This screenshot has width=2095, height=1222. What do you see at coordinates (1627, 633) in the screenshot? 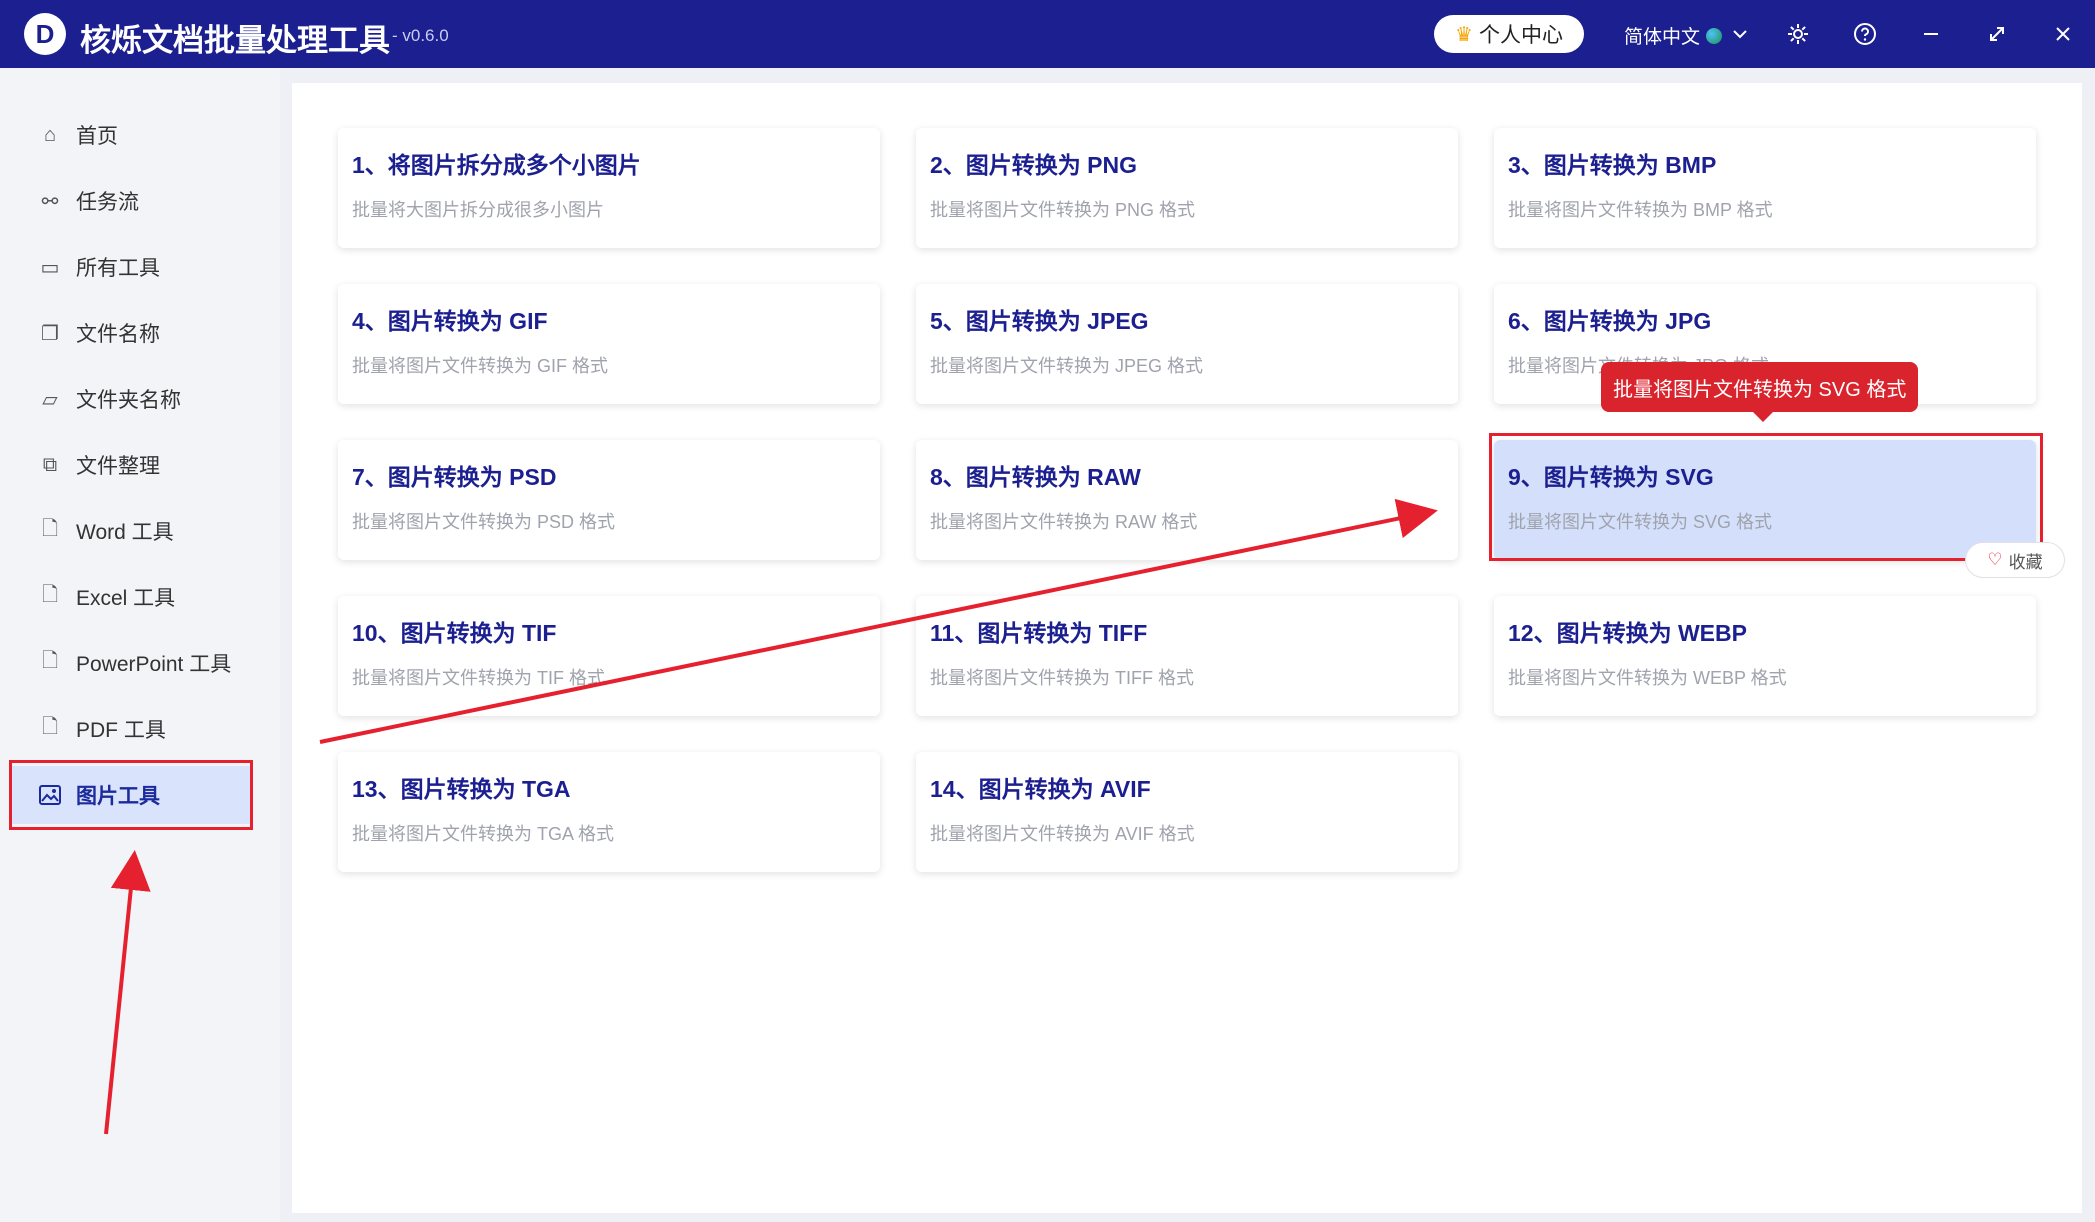
I see `tool-card-title: 12、图片转换为 WEBP` at bounding box center [1627, 633].